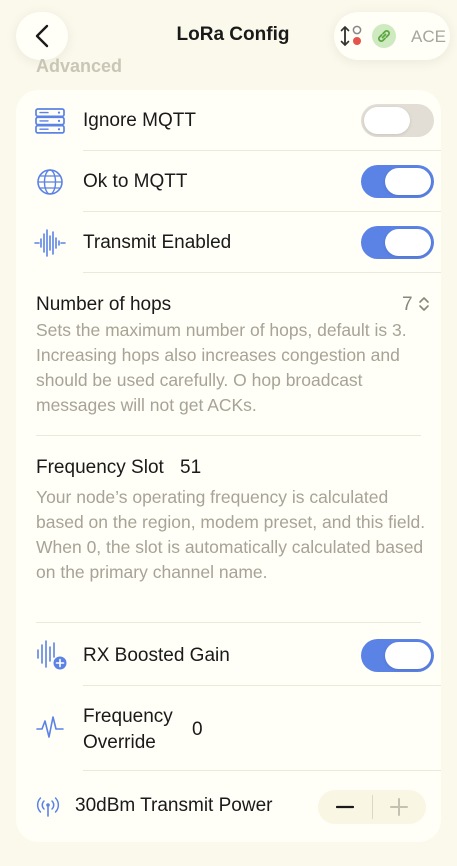 This screenshot has width=457, height=866. I want to click on ignore-mqtt-toggle, so click(397, 120).